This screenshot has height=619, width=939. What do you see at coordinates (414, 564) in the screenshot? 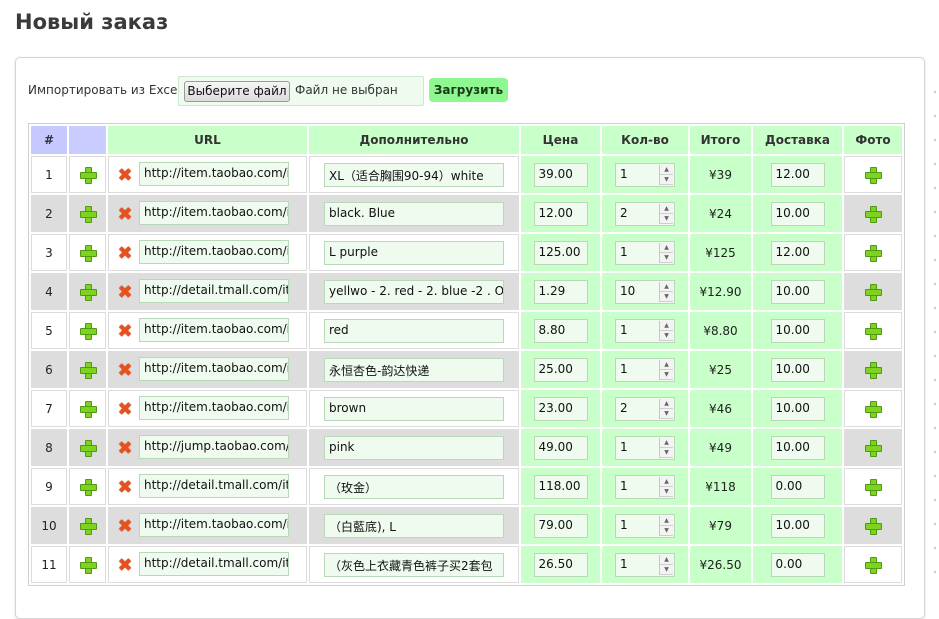
I see `extra-input: （灰色上衣藏青色裤子买2套包` at bounding box center [414, 564].